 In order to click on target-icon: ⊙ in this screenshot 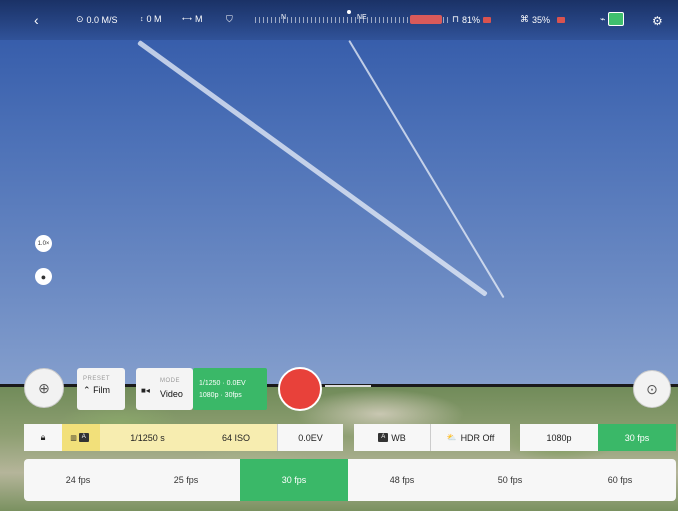, I will do `click(652, 388)`.